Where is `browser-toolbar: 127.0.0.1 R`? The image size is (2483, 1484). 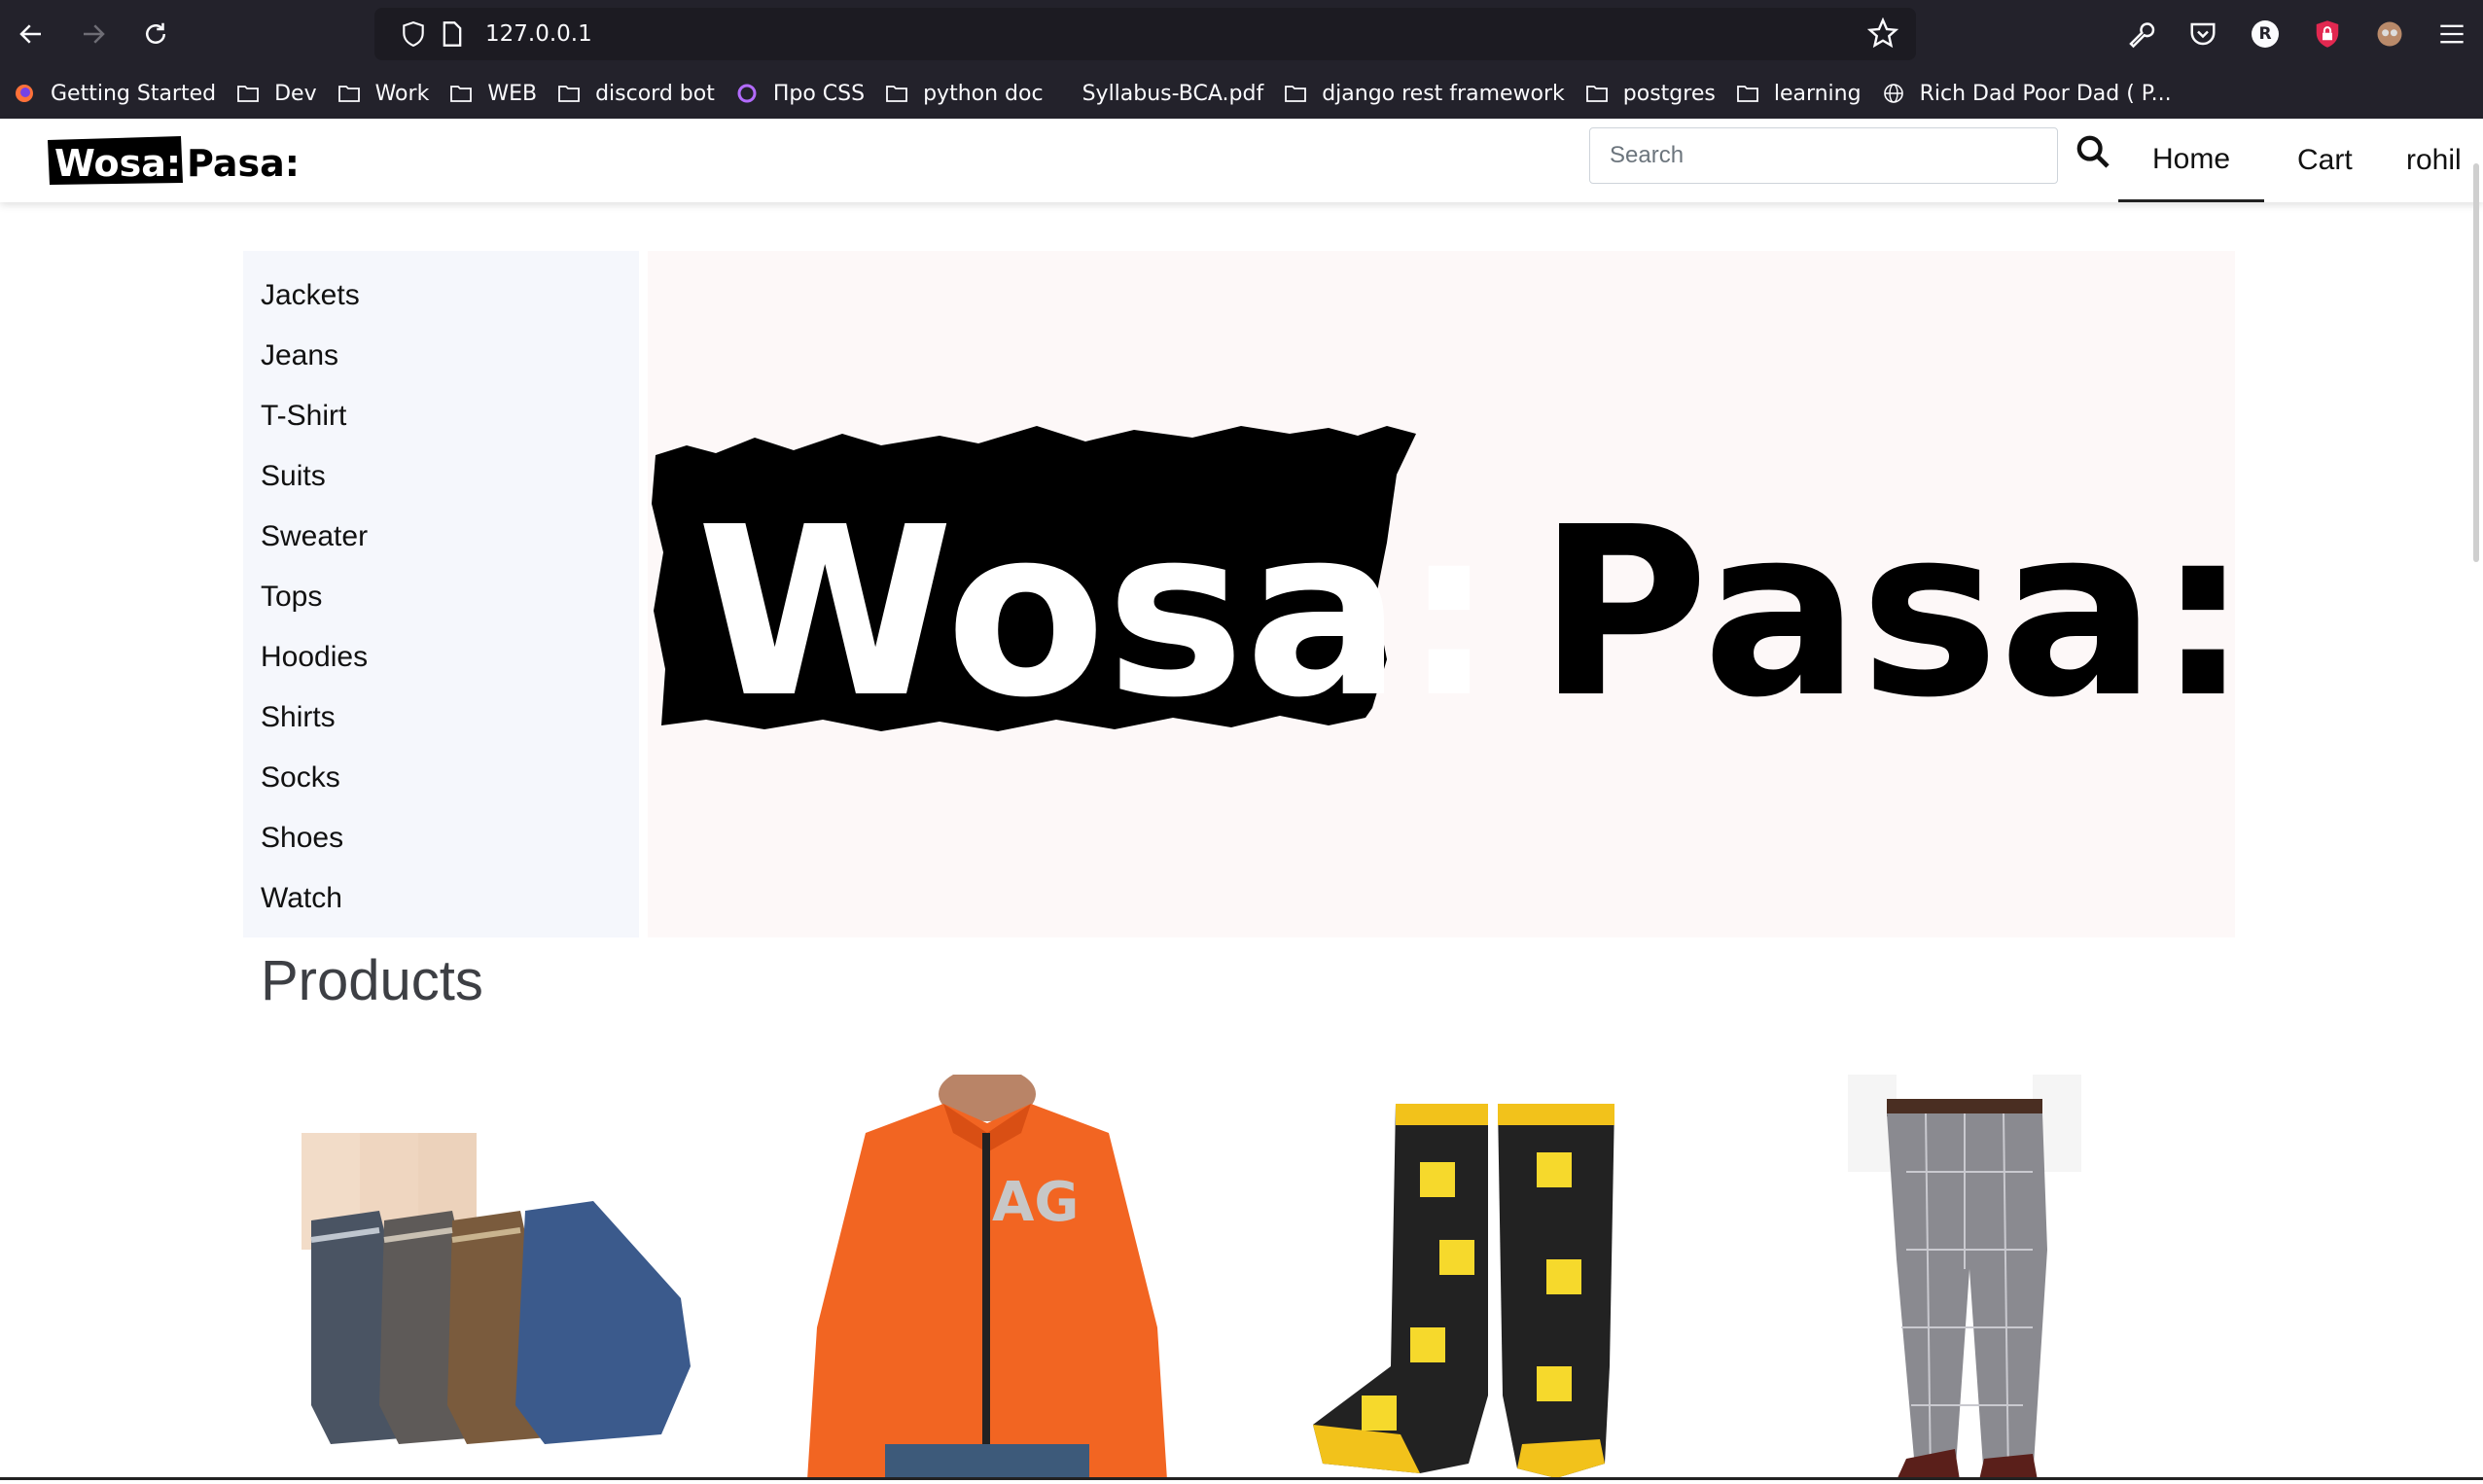 browser-toolbar: 127.0.0.1 R is located at coordinates (1241, 34).